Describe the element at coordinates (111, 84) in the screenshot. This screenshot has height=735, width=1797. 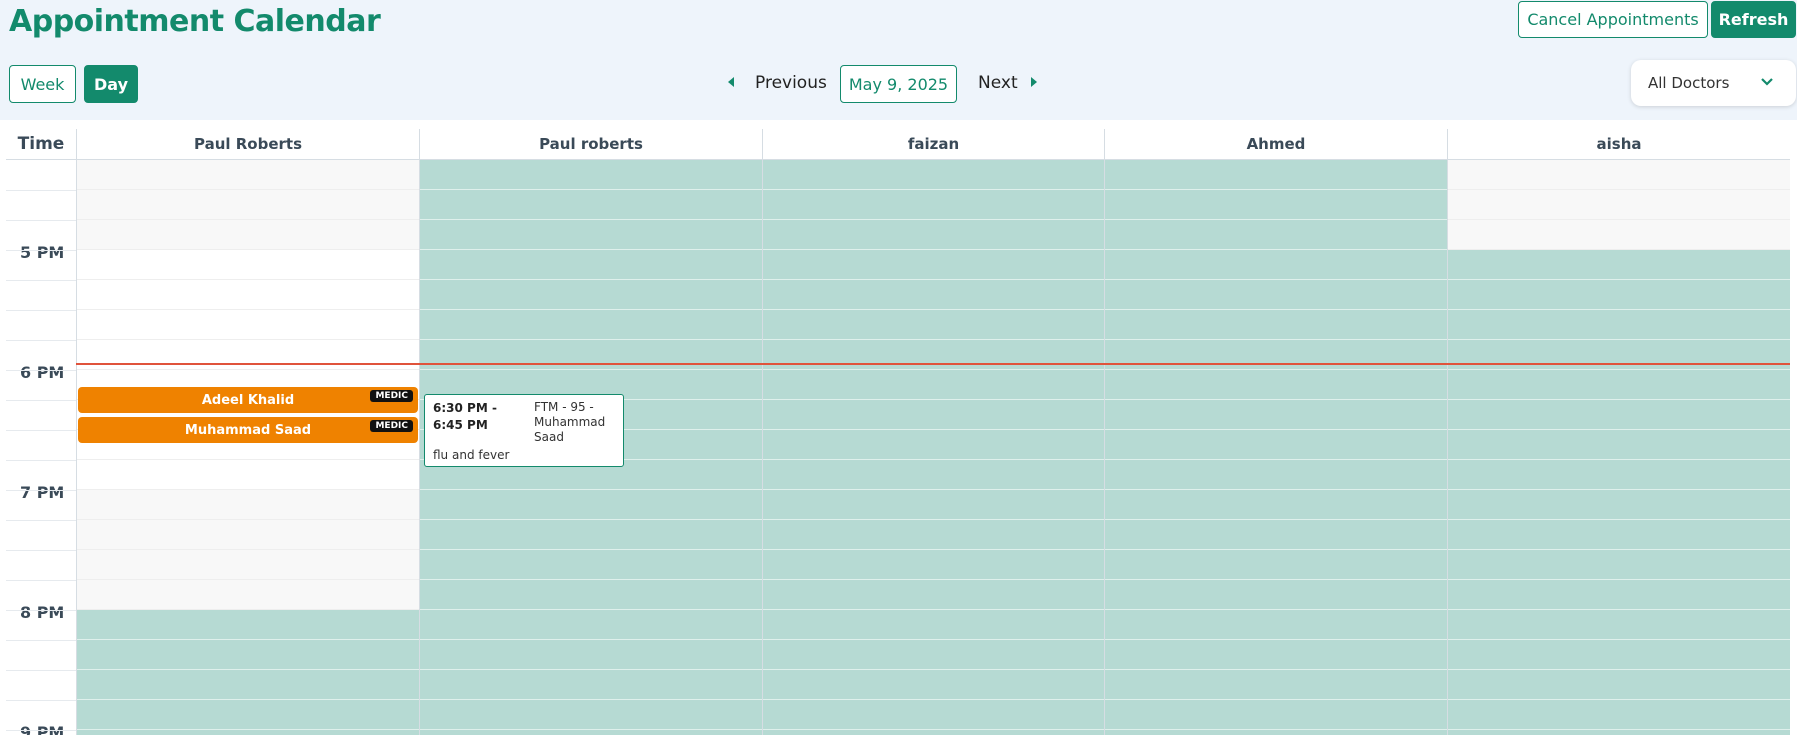
I see `view-day-button: Day` at that location.